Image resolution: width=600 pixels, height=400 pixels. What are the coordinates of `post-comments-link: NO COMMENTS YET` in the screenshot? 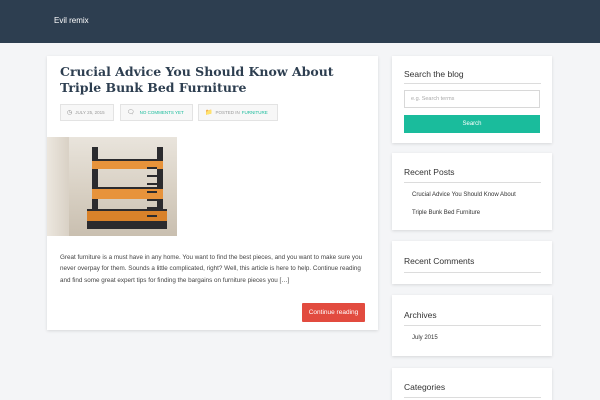 It's located at (162, 112).